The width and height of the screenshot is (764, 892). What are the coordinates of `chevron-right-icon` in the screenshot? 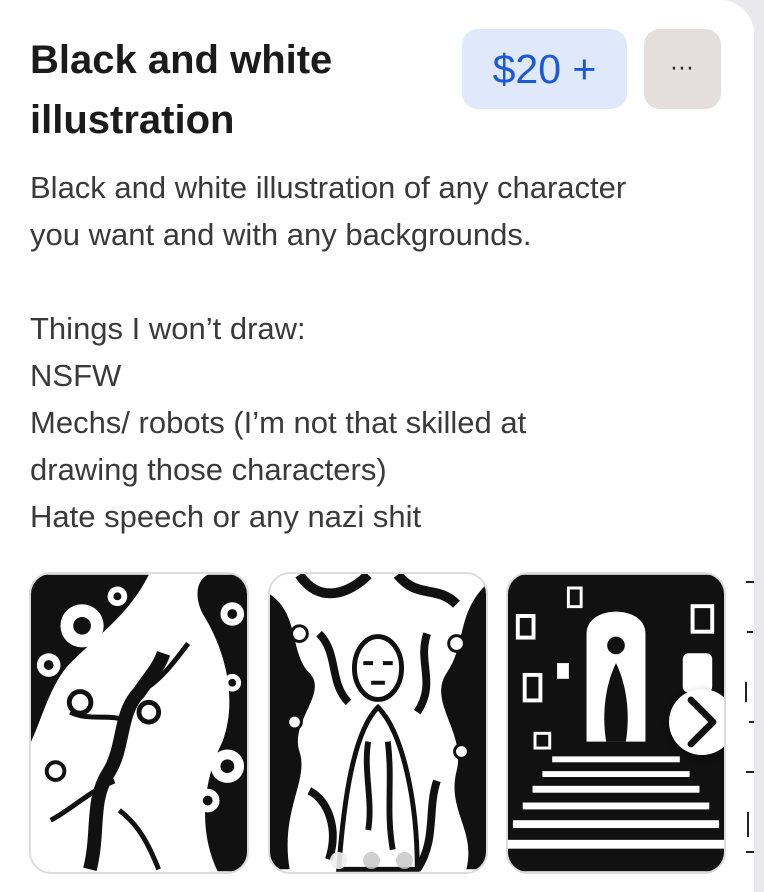 It's located at (702, 722).